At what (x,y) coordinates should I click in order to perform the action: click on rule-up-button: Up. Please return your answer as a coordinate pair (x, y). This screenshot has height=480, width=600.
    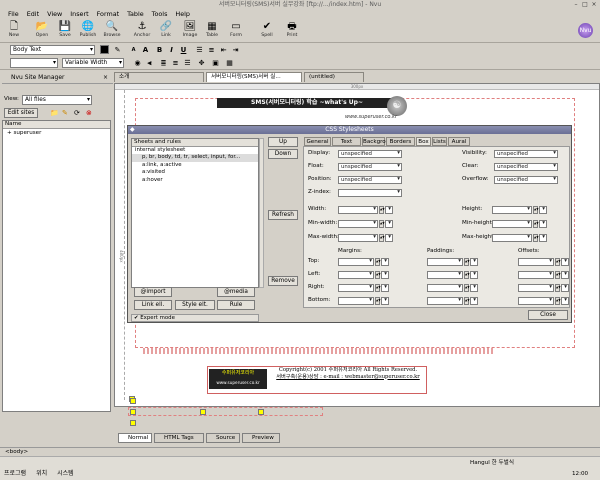
    Looking at the image, I should click on (283, 142).